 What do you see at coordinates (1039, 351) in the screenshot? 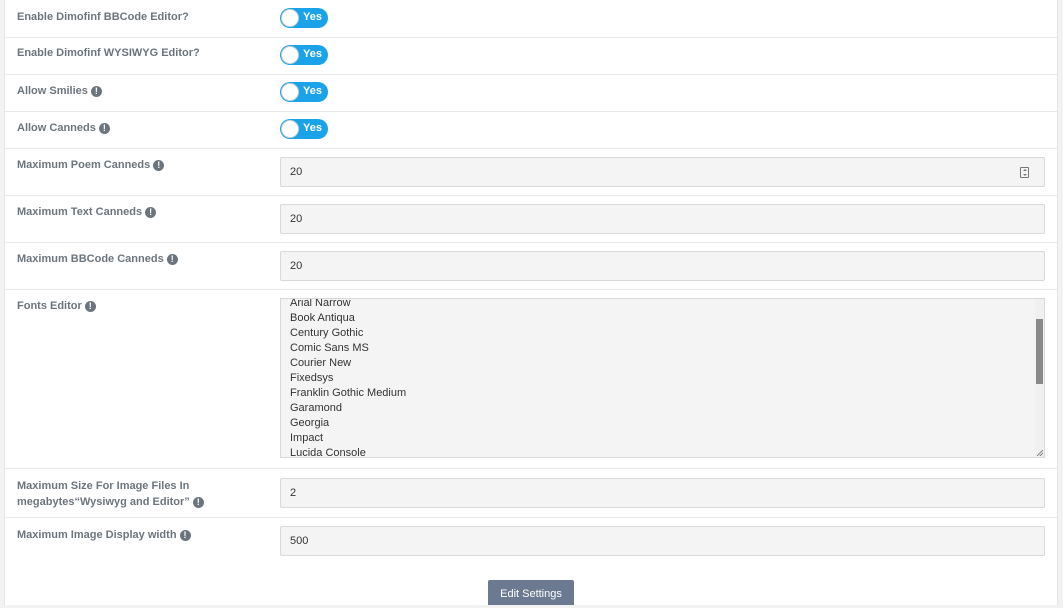
I see `scrollbar-thumb` at bounding box center [1039, 351].